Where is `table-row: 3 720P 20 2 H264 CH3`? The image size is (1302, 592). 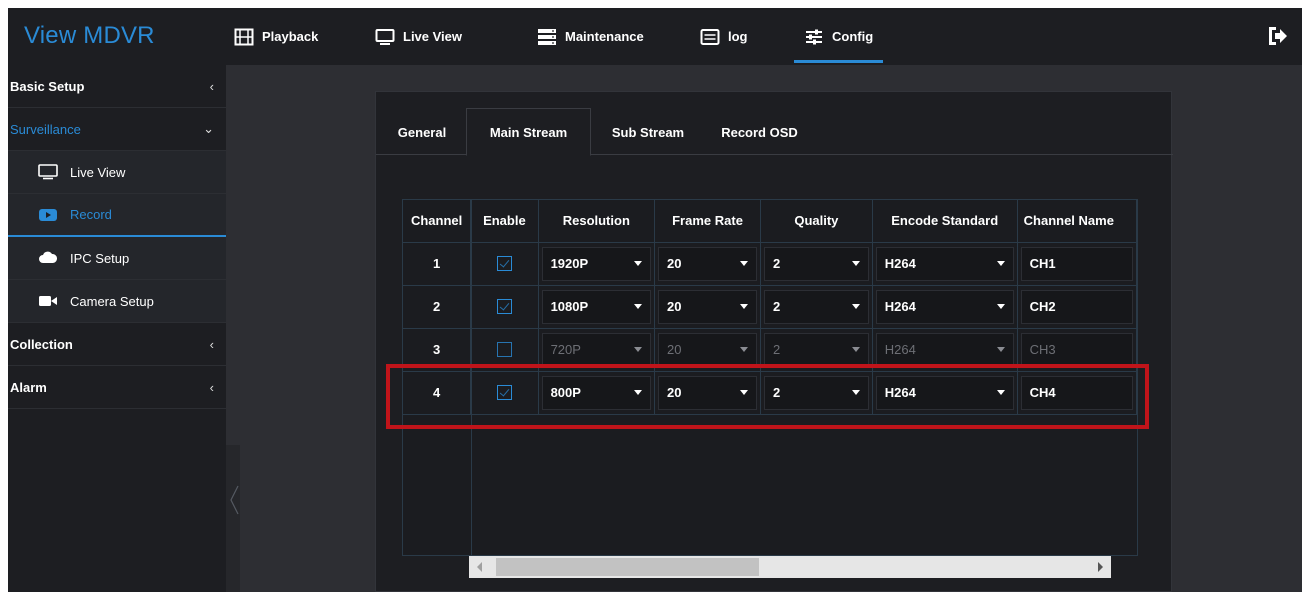
table-row: 3 720P 20 2 H264 CH3 is located at coordinates (770, 350).